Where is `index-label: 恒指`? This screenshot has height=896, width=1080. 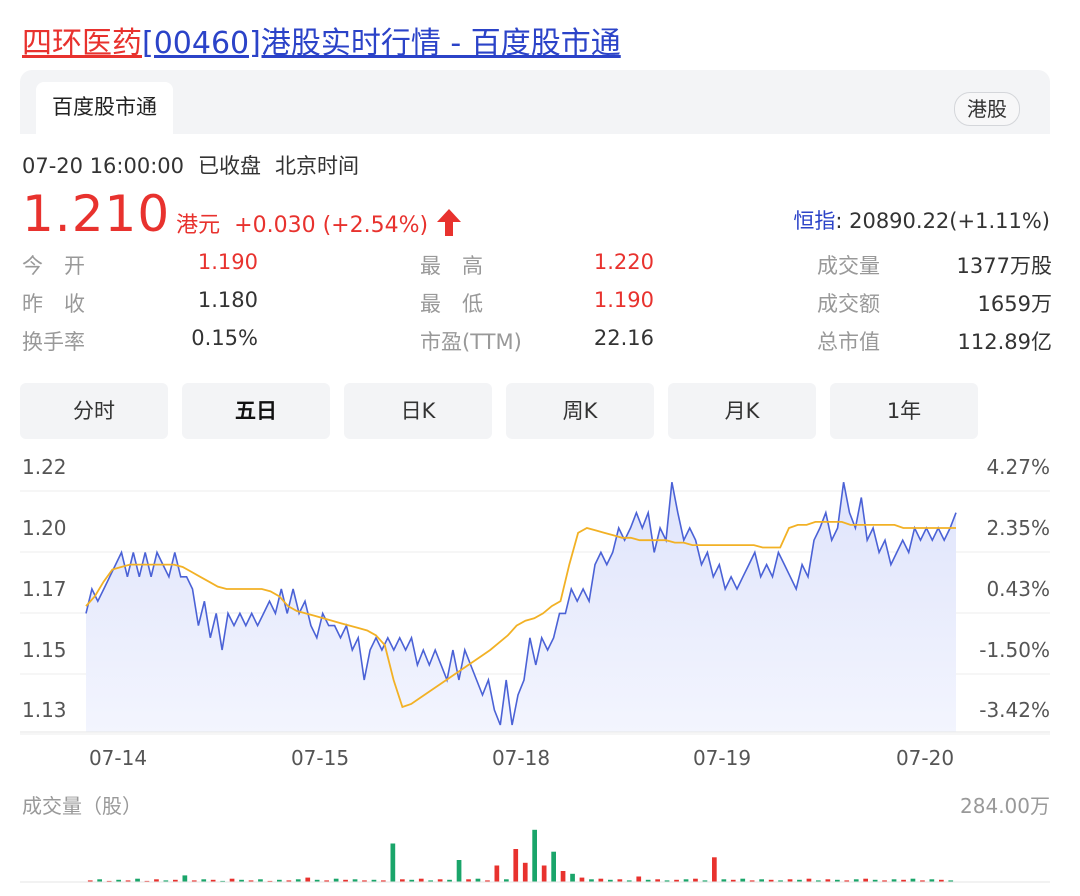
index-label: 恒指 is located at coordinates (814, 221).